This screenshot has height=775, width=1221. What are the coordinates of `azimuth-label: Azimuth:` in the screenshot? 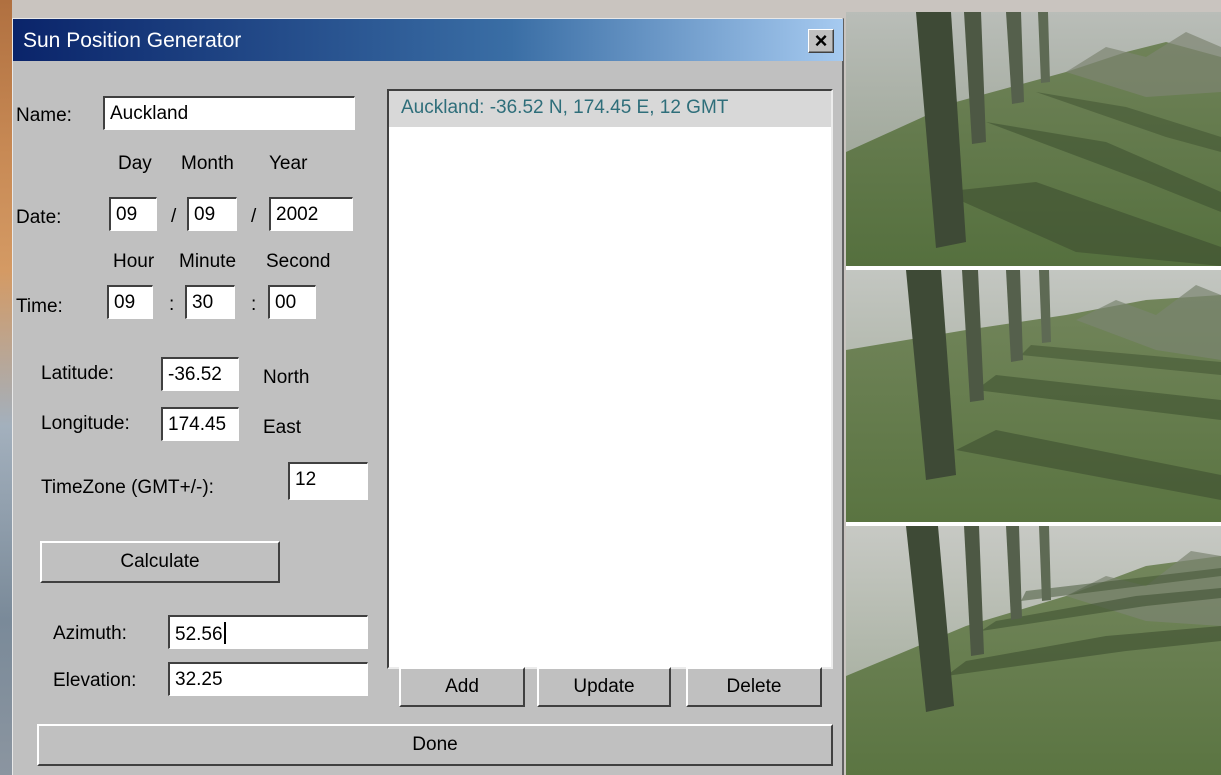 It's located at (90, 633).